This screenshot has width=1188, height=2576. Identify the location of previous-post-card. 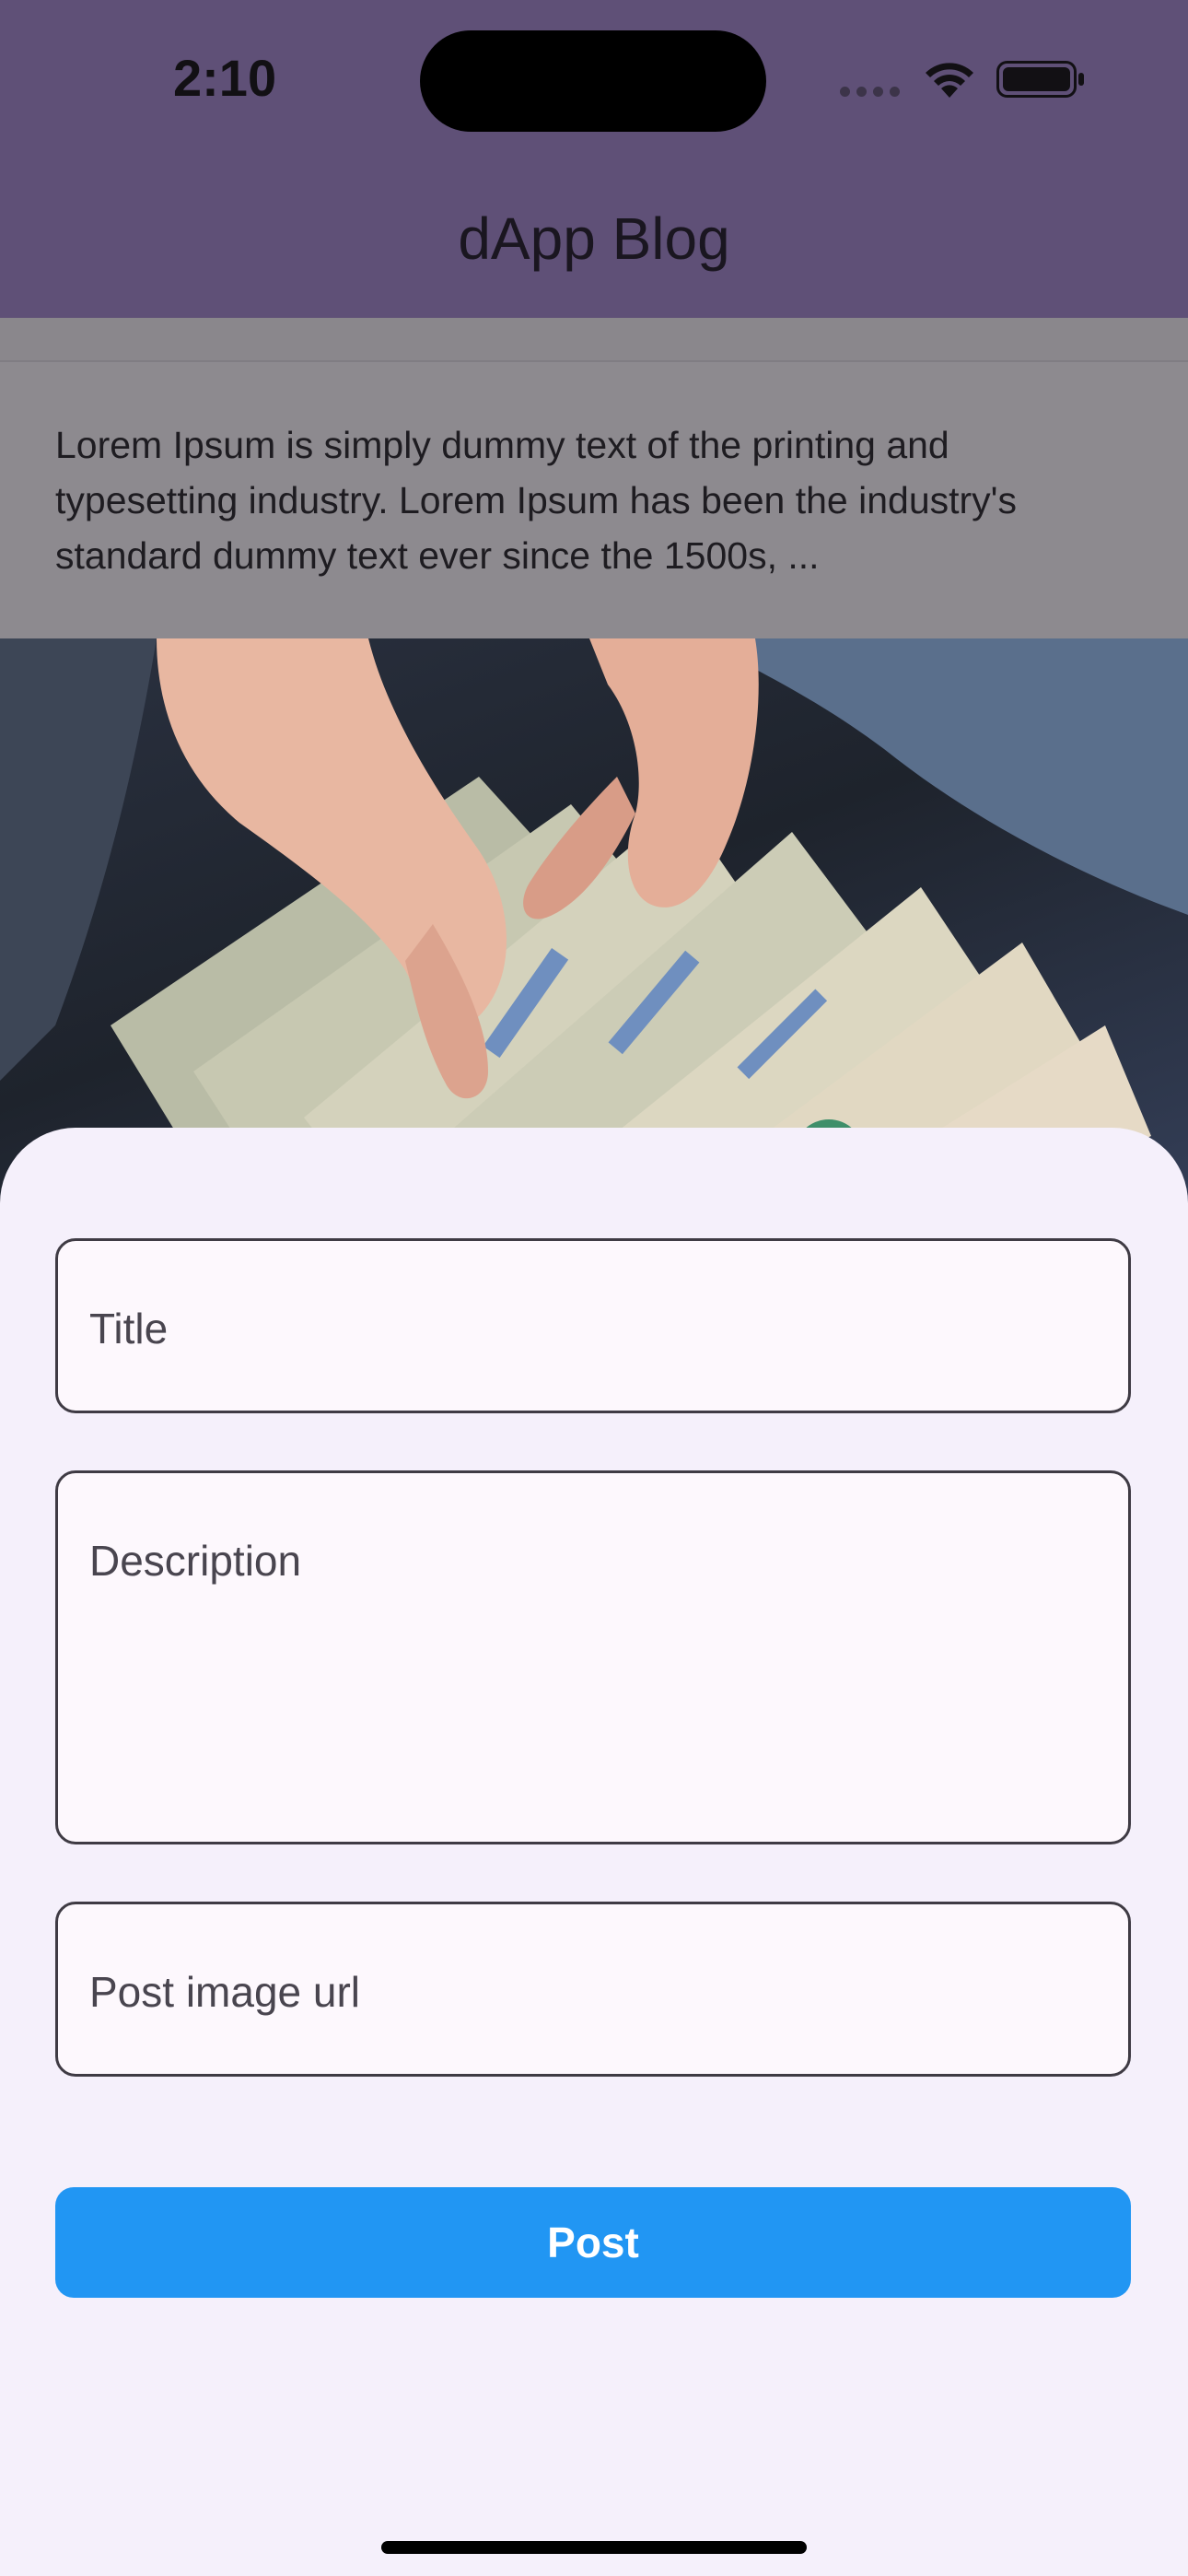
(594, 340).